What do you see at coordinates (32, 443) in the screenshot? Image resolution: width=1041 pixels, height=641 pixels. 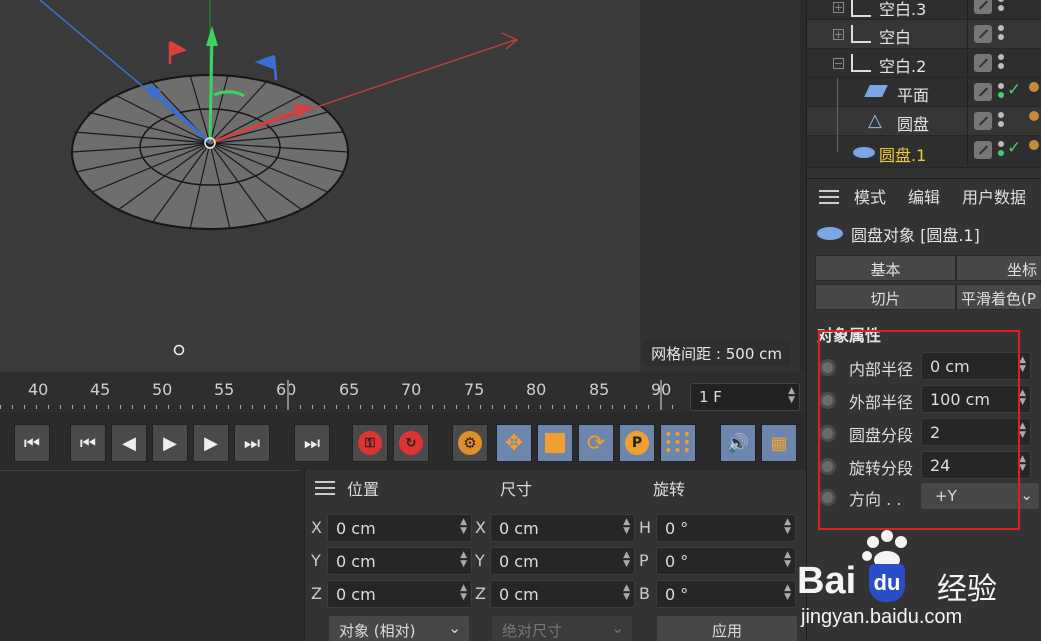 I see `go-to-start-button: ⏮` at bounding box center [32, 443].